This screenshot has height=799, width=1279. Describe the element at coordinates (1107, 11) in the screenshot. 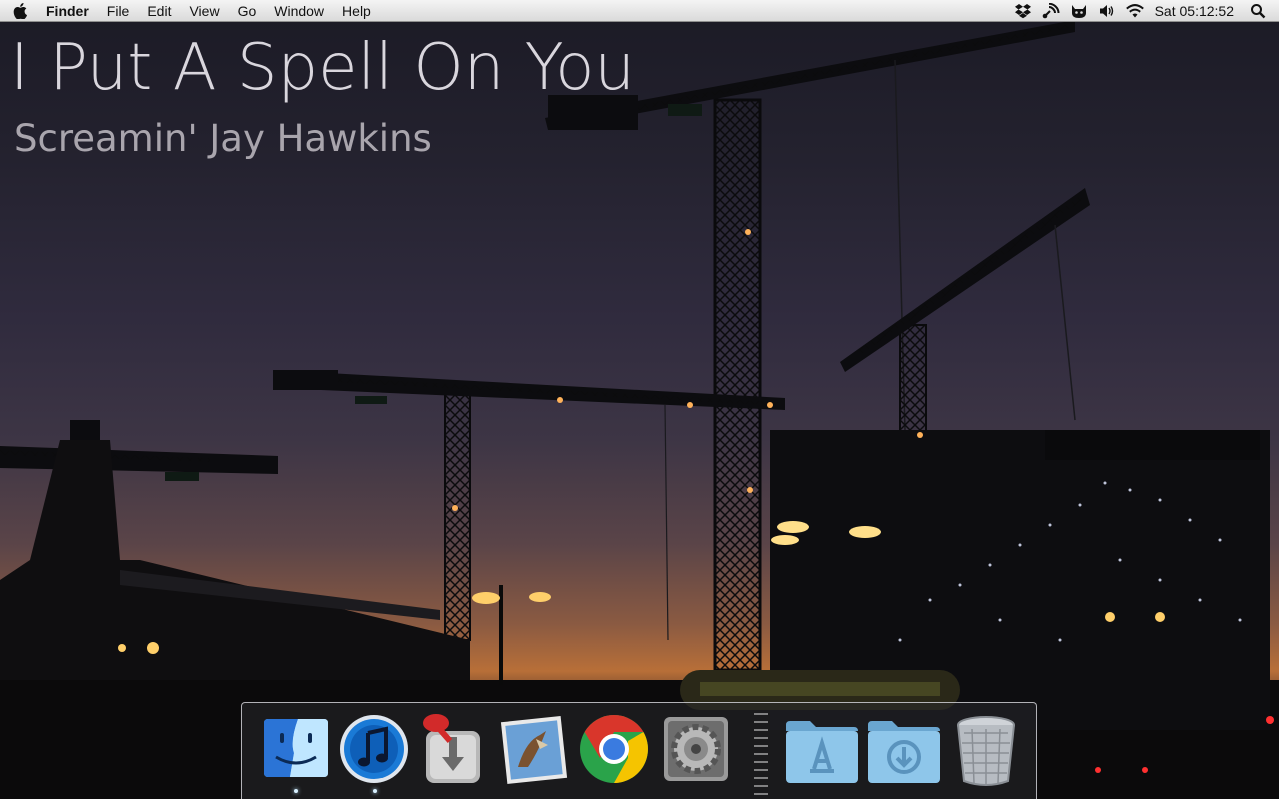

I see `volume-icon` at that location.